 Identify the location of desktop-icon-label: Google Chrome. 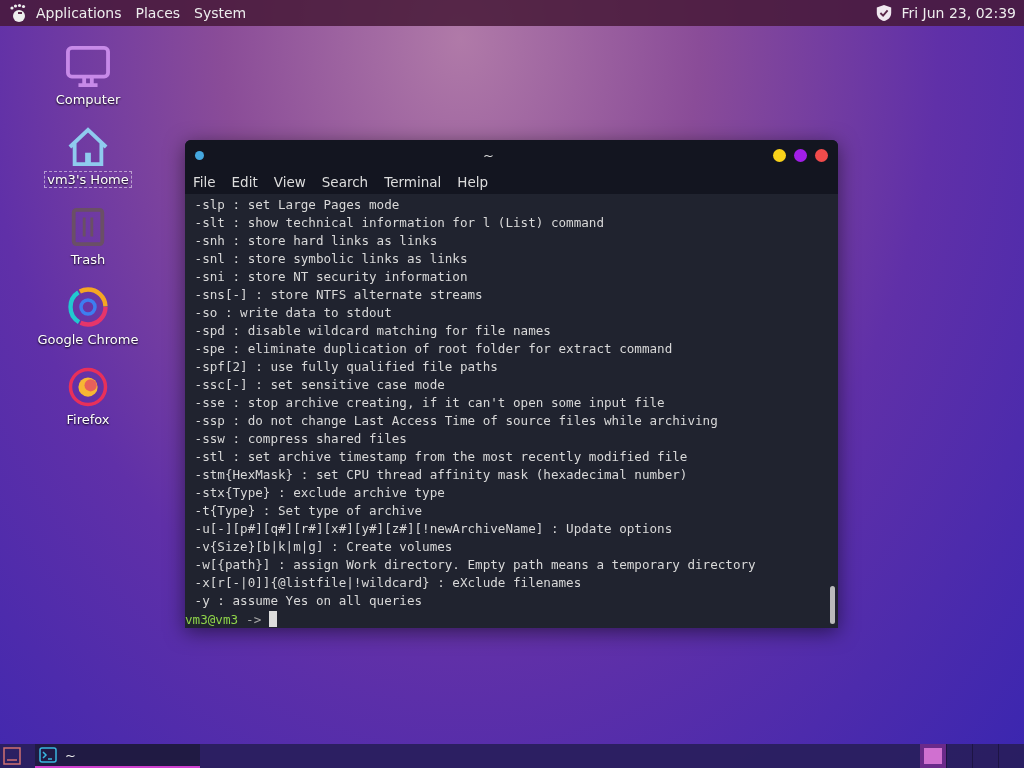
(88, 339).